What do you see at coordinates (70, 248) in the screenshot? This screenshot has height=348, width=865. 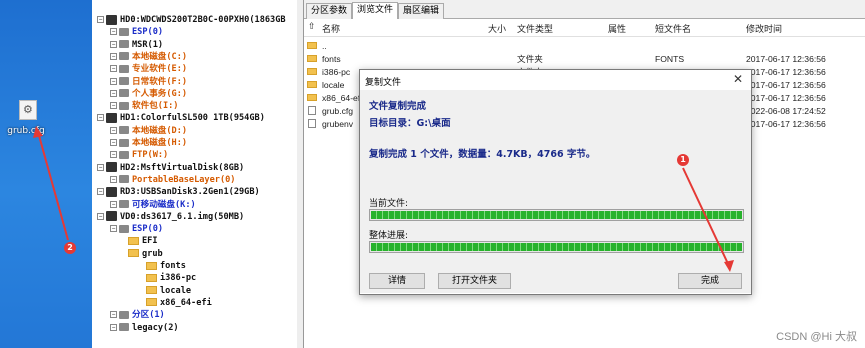 I see `annotation-badge-2: 2` at bounding box center [70, 248].